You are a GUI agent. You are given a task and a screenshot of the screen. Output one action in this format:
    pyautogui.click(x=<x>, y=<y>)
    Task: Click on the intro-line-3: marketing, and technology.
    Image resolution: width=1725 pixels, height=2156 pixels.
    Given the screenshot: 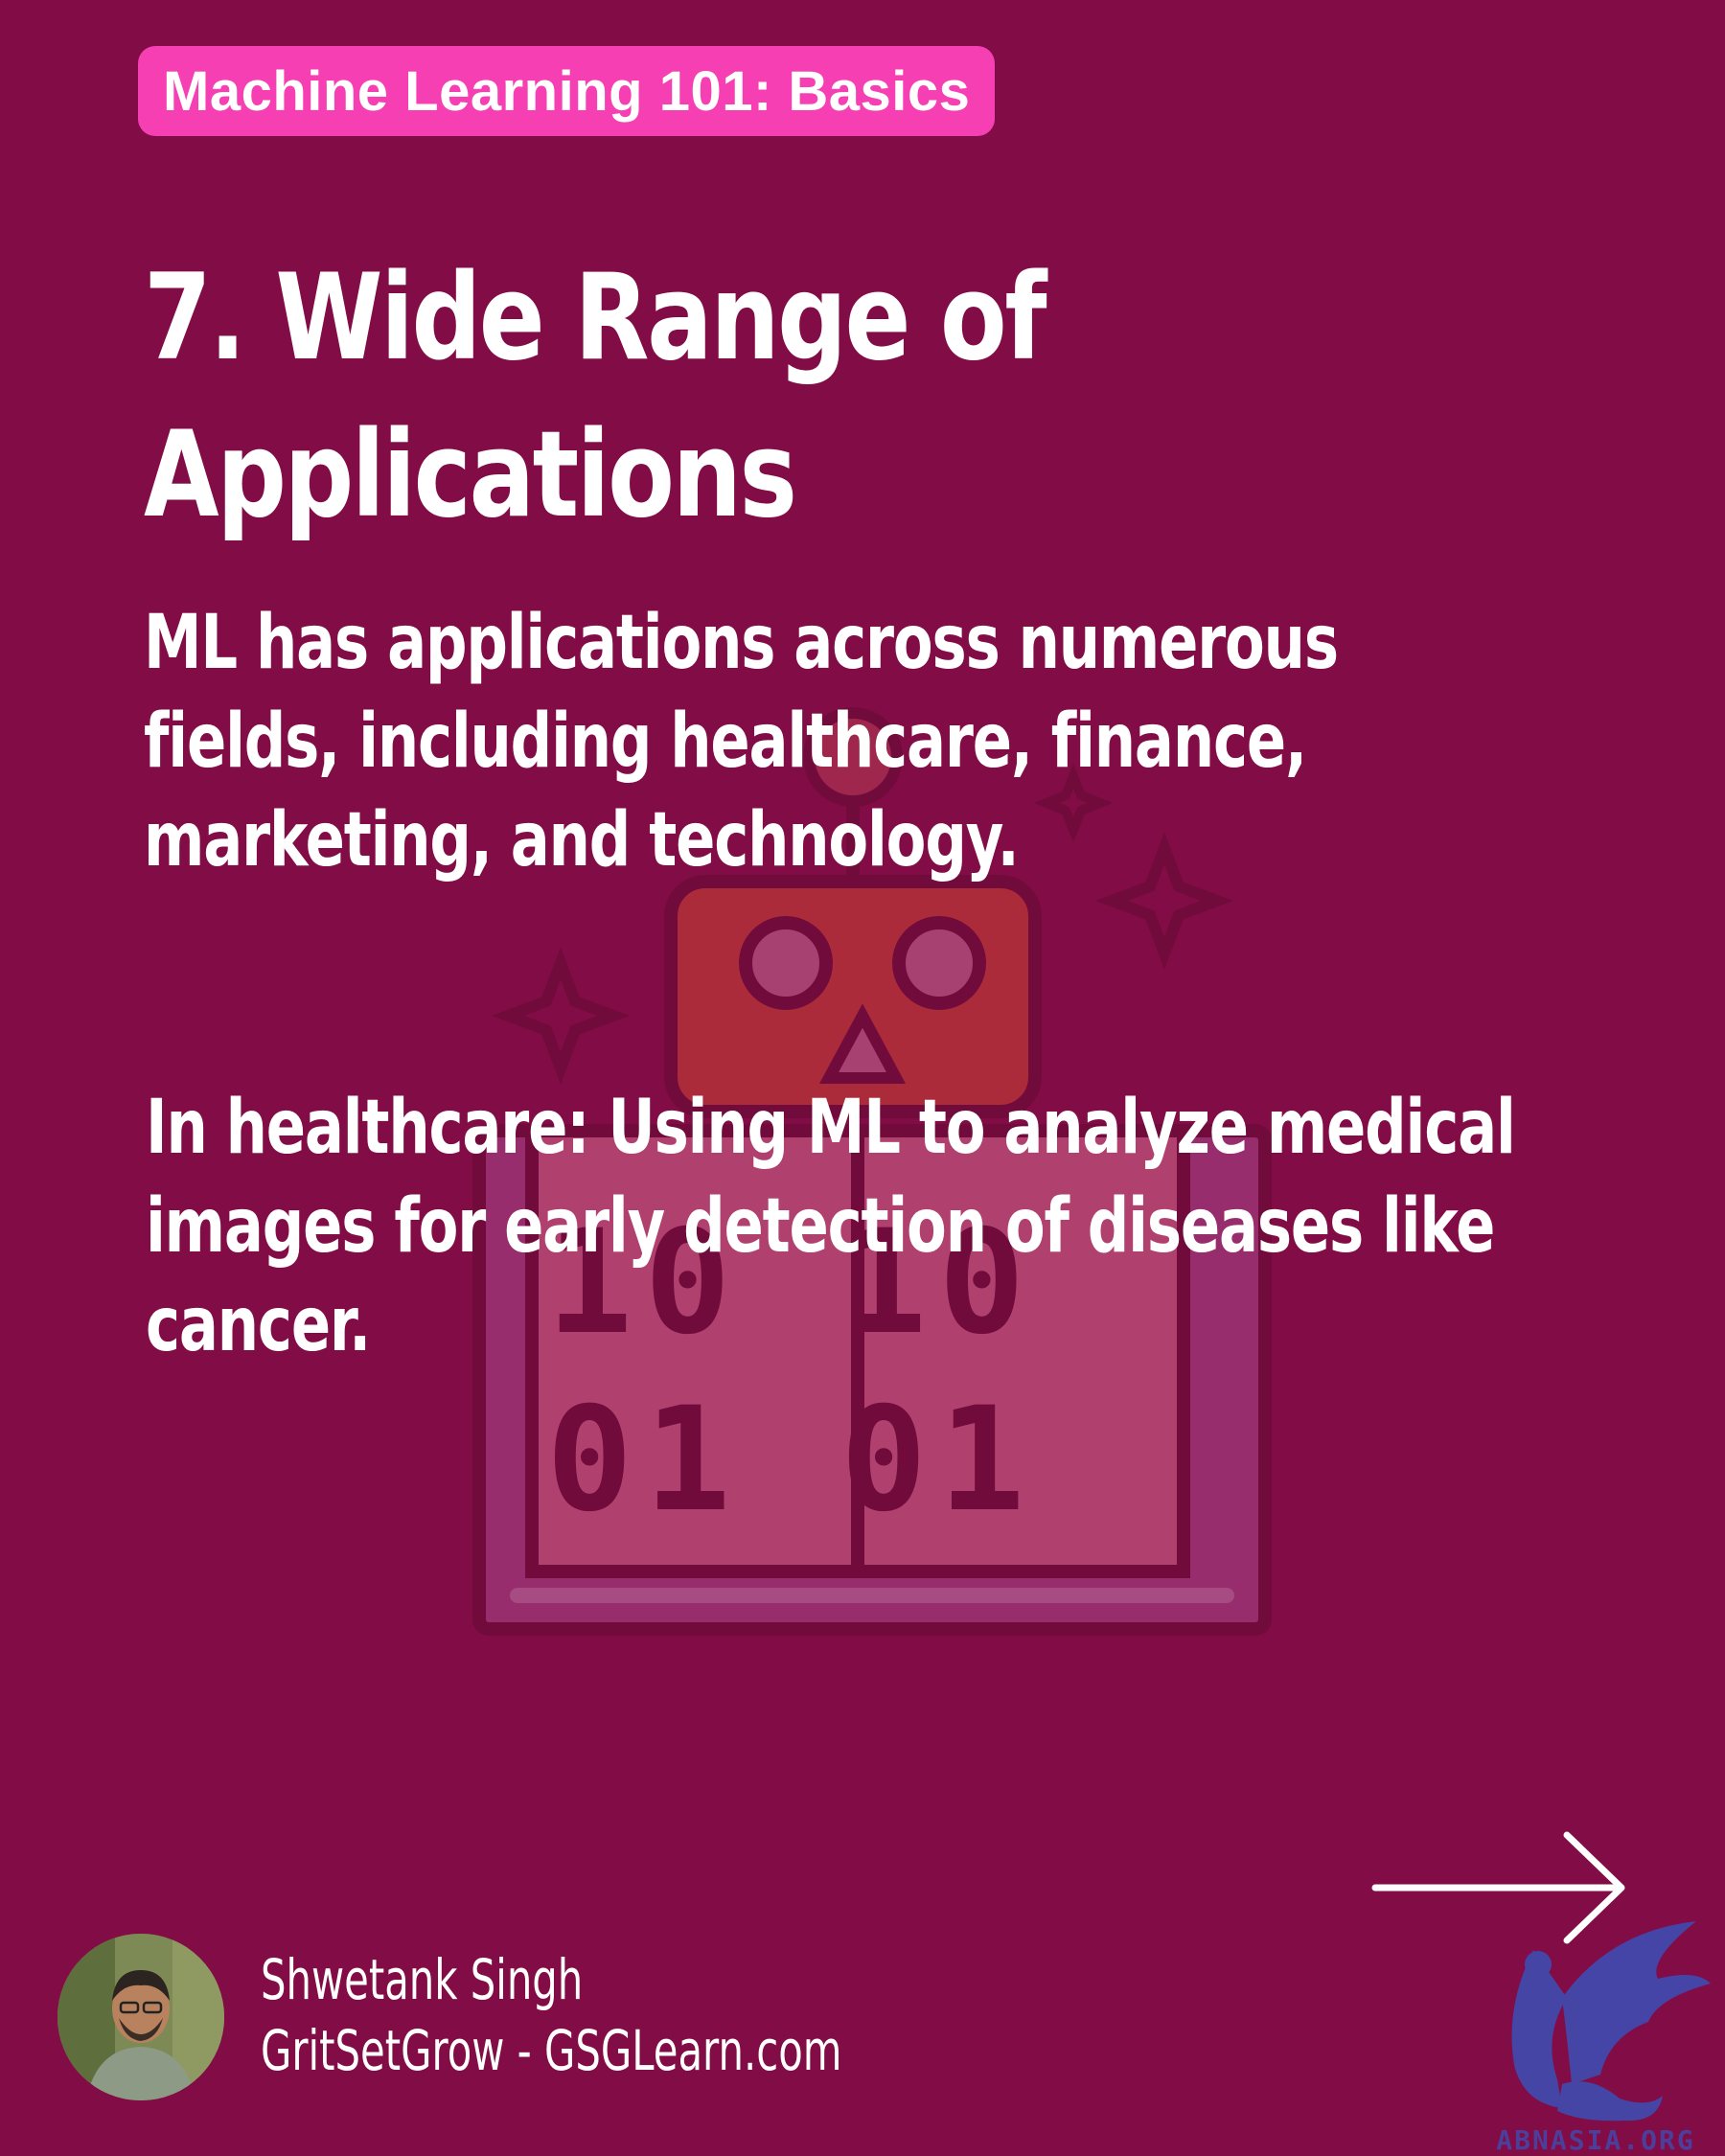 What is the action you would take?
    pyautogui.click(x=582, y=840)
    